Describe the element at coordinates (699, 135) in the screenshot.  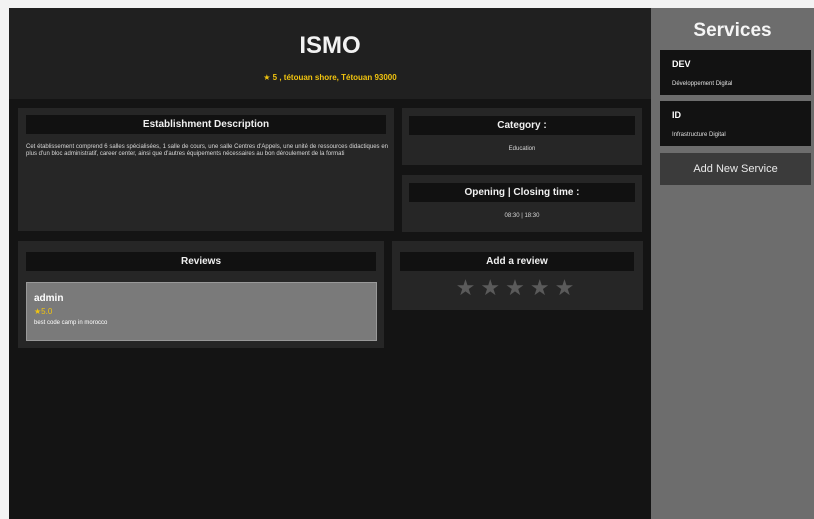
I see `service-name: Infrastructure Digital` at that location.